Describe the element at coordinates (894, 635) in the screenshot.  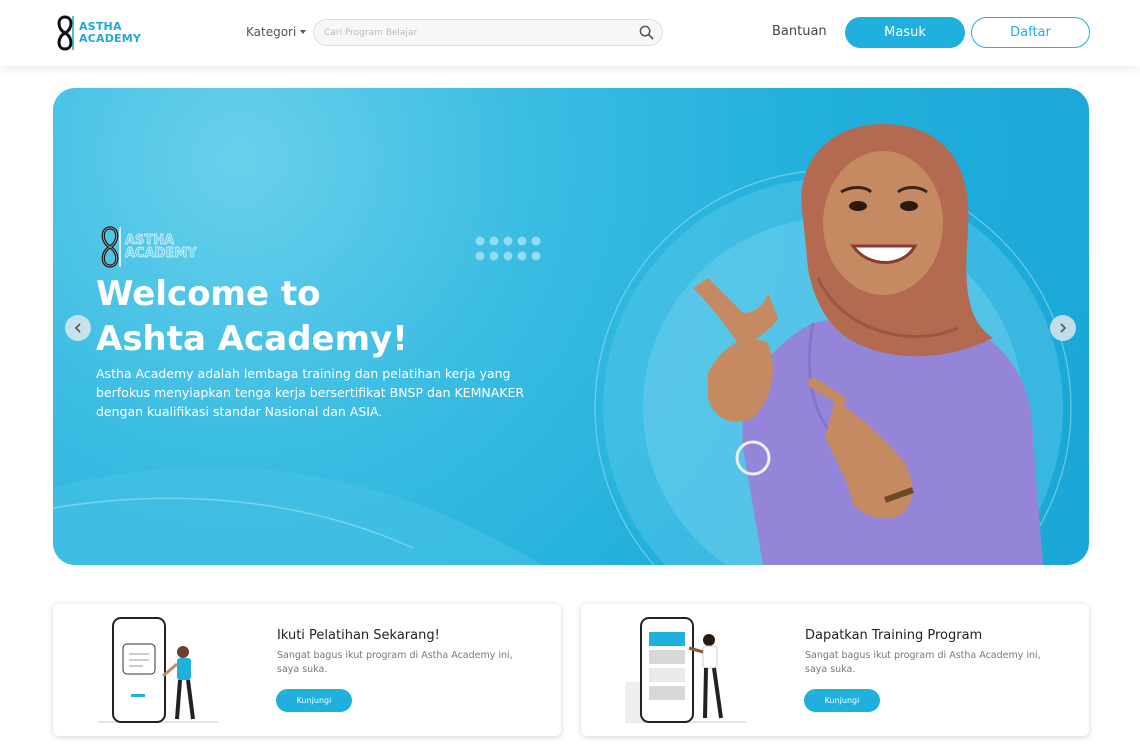
I see `card-title: Dapatkan Training Program` at that location.